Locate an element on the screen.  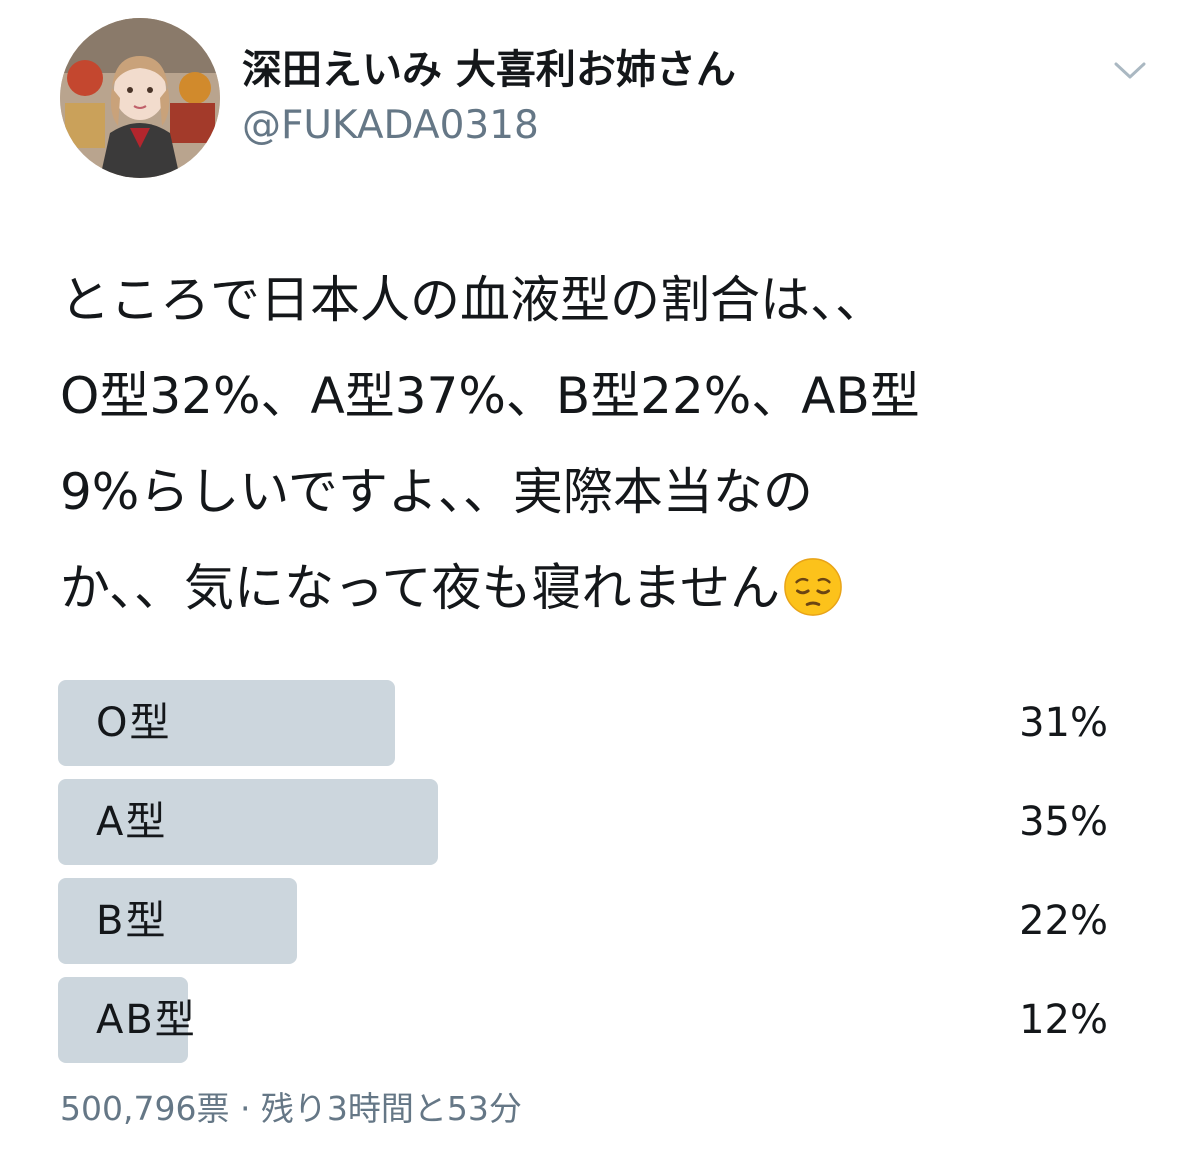
poll-option-label: O型 is located at coordinates (134, 723).